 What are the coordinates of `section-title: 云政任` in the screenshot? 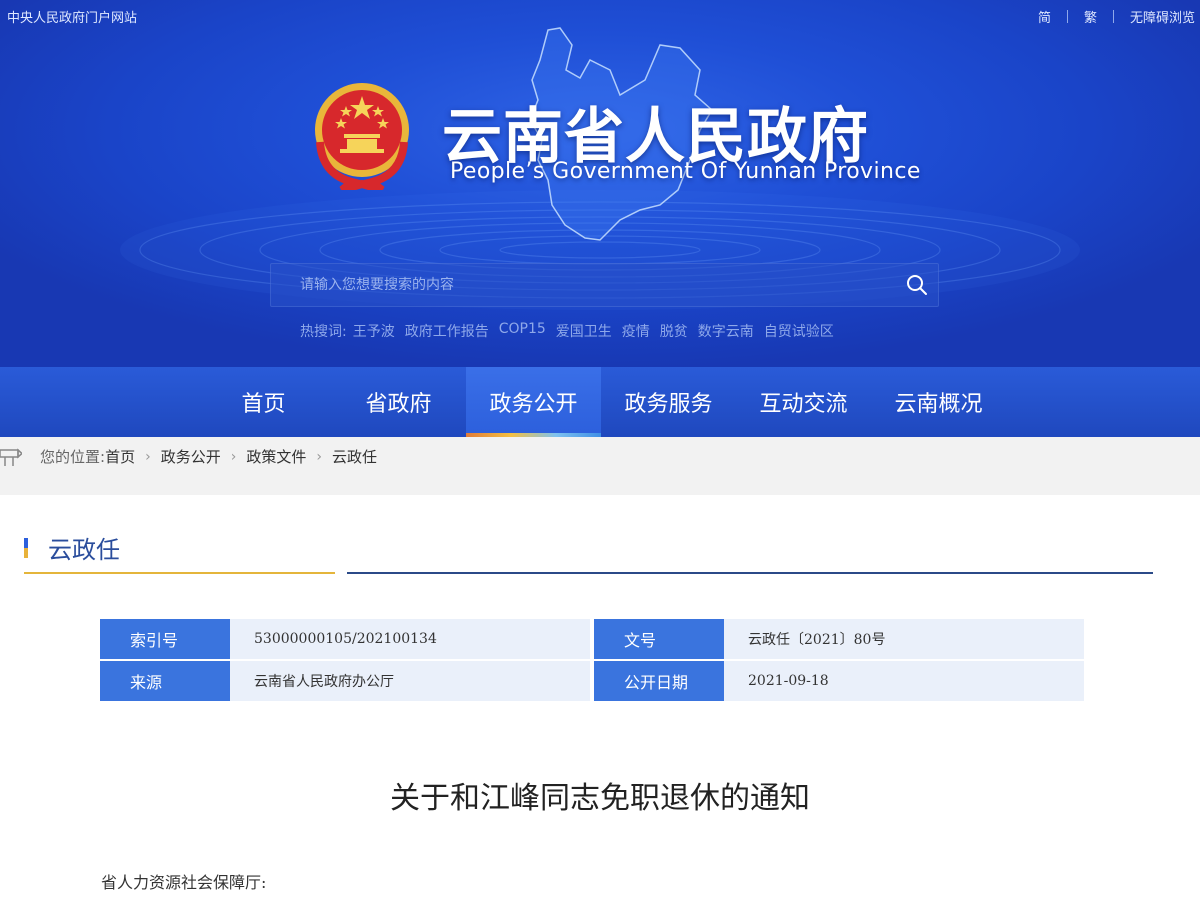 It's located at (72, 547).